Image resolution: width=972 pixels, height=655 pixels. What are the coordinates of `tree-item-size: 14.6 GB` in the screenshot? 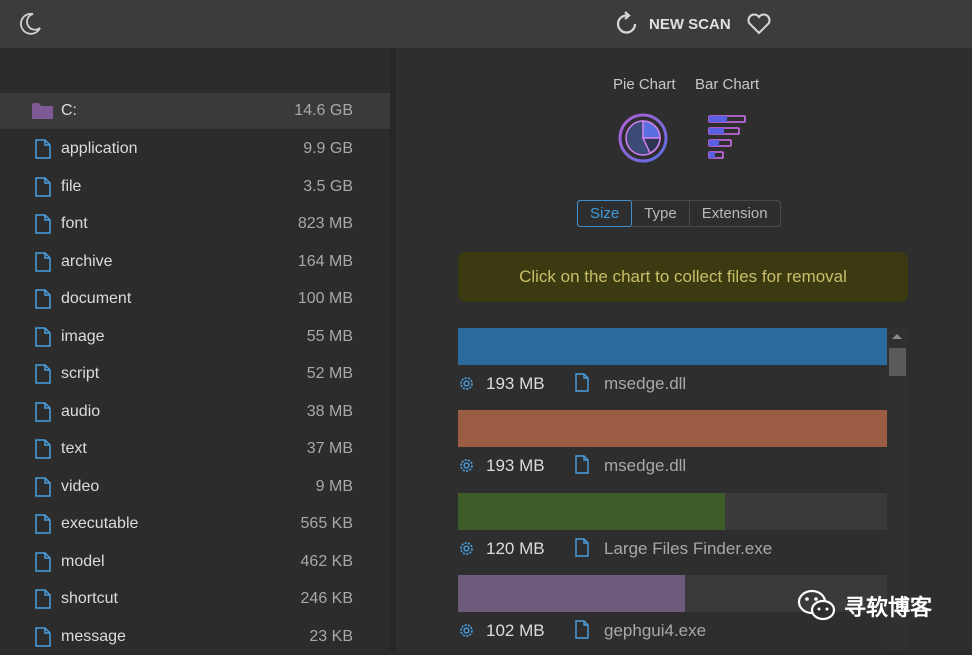 It's located at (323, 110).